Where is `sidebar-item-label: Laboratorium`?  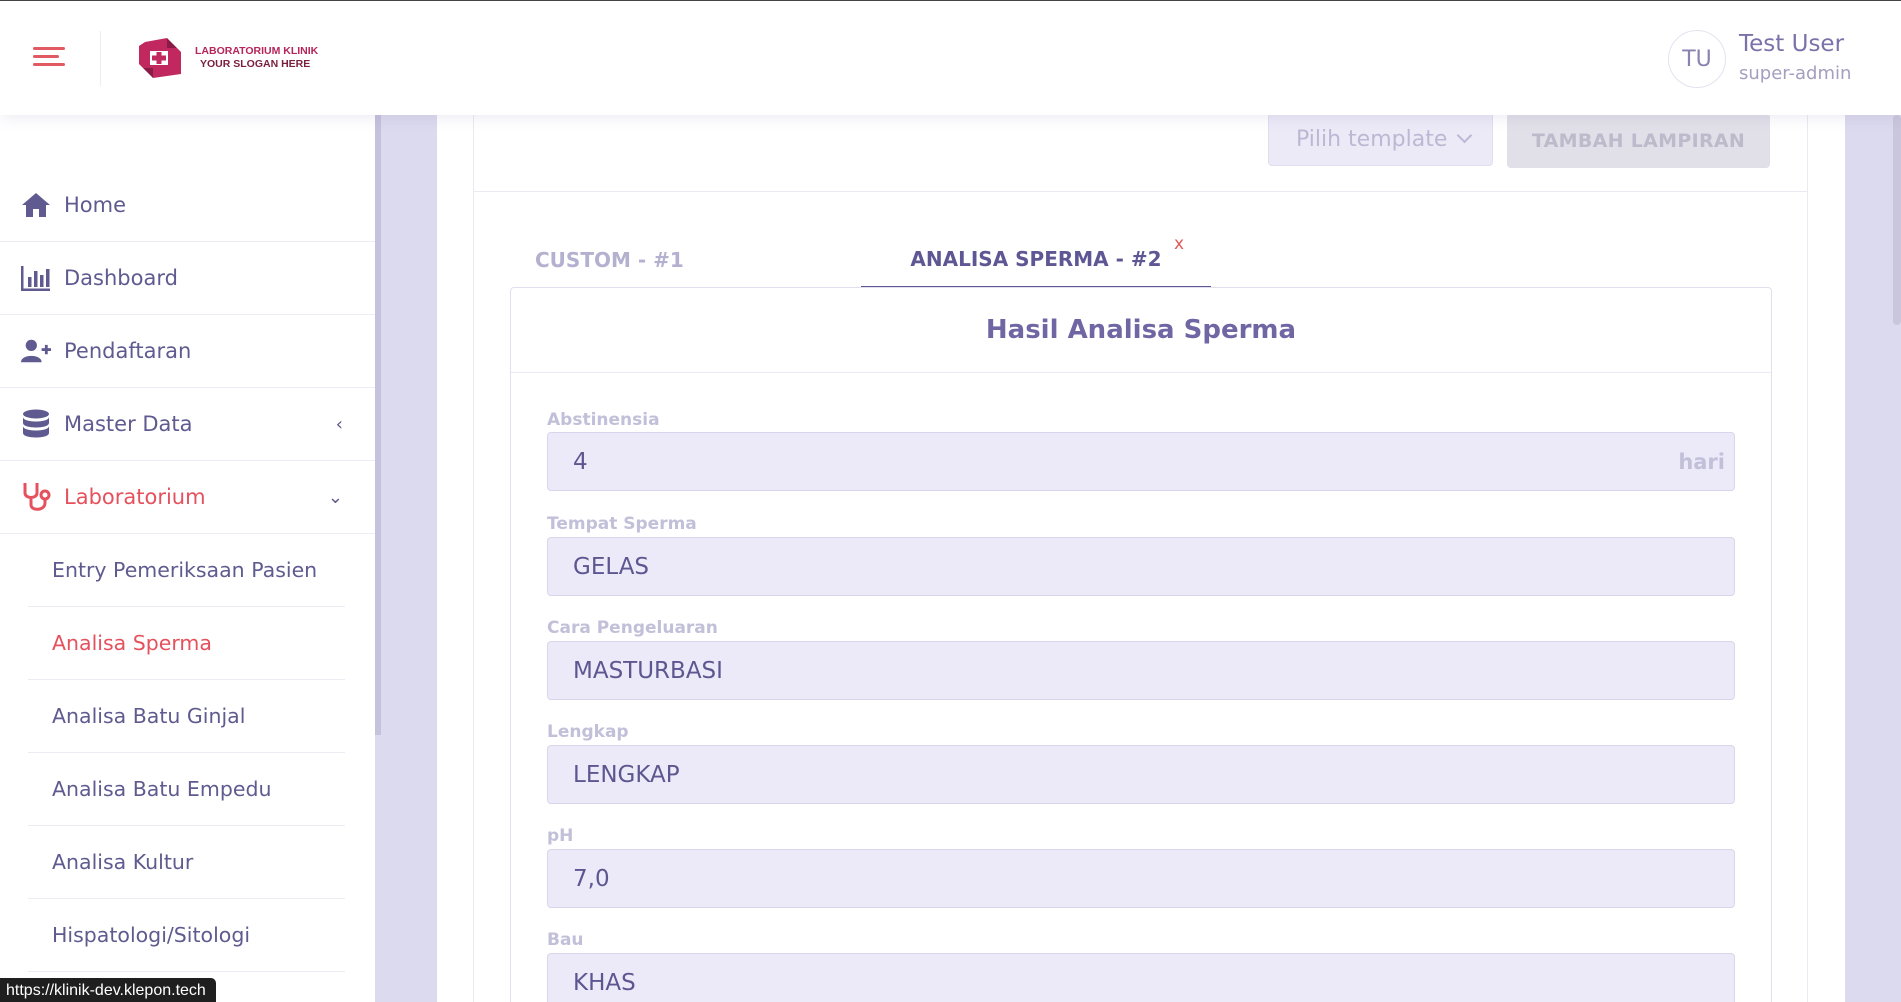 sidebar-item-label: Laboratorium is located at coordinates (135, 497).